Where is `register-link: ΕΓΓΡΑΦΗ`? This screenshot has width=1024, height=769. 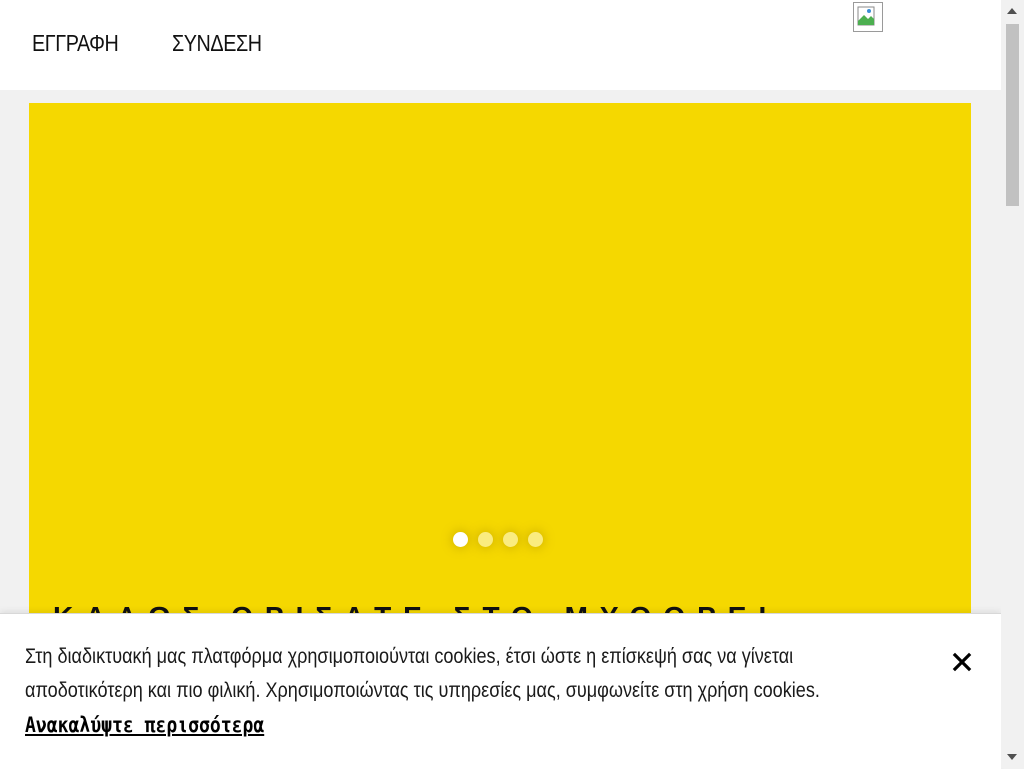
register-link: ΕΓΓΡΑΦΗ is located at coordinates (75, 43).